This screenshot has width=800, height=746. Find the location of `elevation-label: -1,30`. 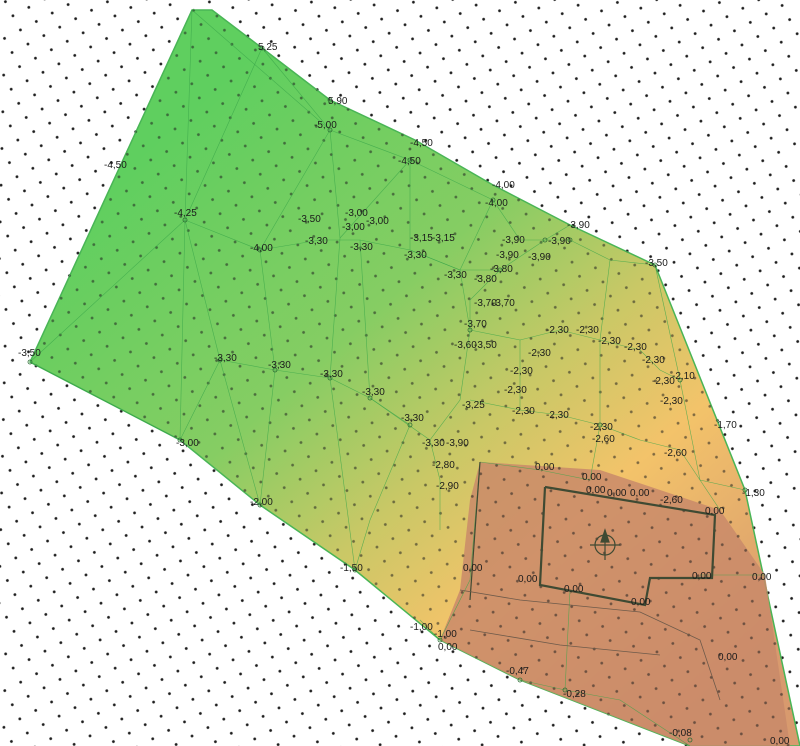

elevation-label: -1,30 is located at coordinates (753, 493).